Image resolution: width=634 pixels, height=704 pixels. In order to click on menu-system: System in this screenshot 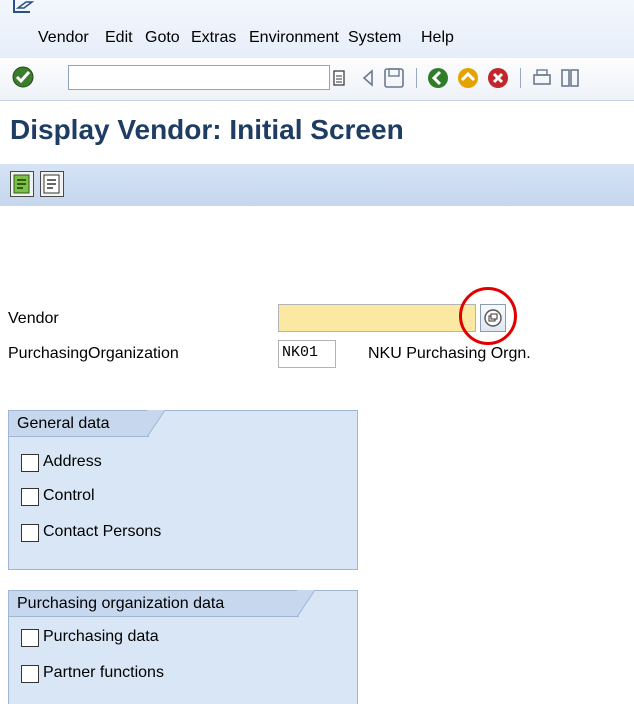, I will do `click(374, 38)`.